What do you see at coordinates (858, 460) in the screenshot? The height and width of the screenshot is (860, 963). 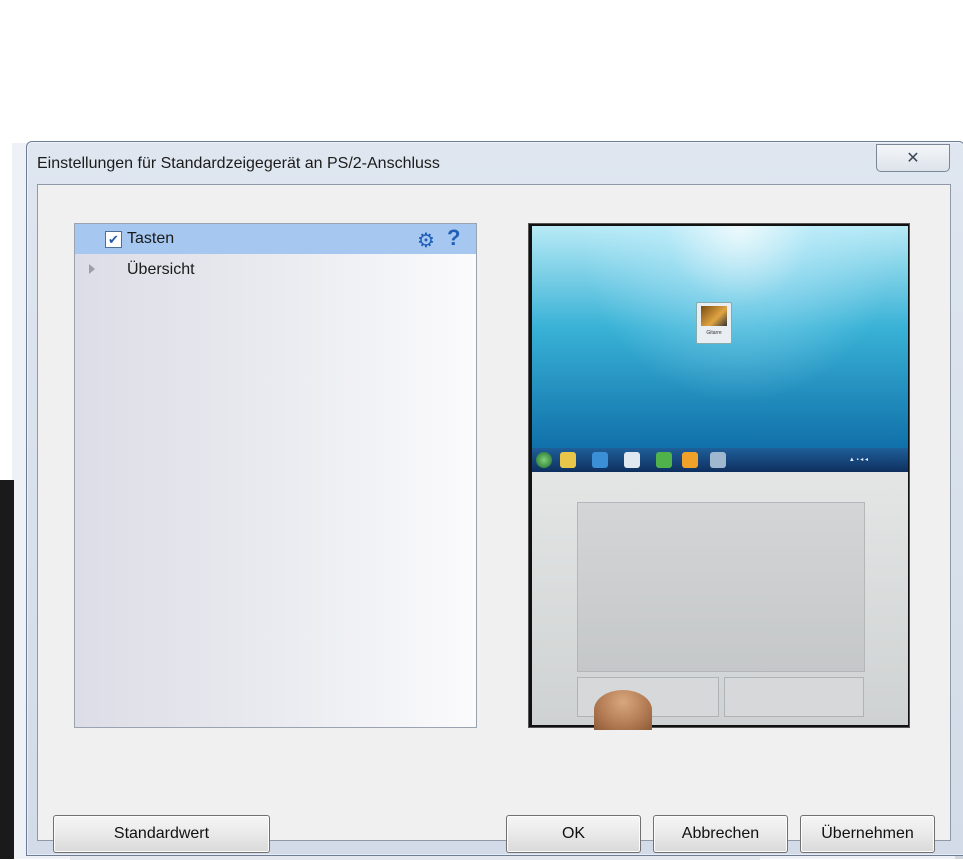 I see `system-tray-icons: ▲ ▪ ◂ ◂` at bounding box center [858, 460].